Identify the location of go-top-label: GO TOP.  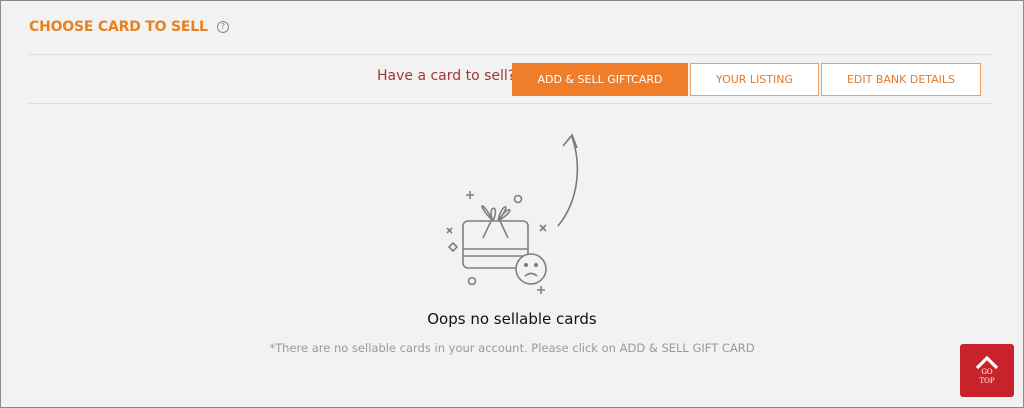
(987, 377).